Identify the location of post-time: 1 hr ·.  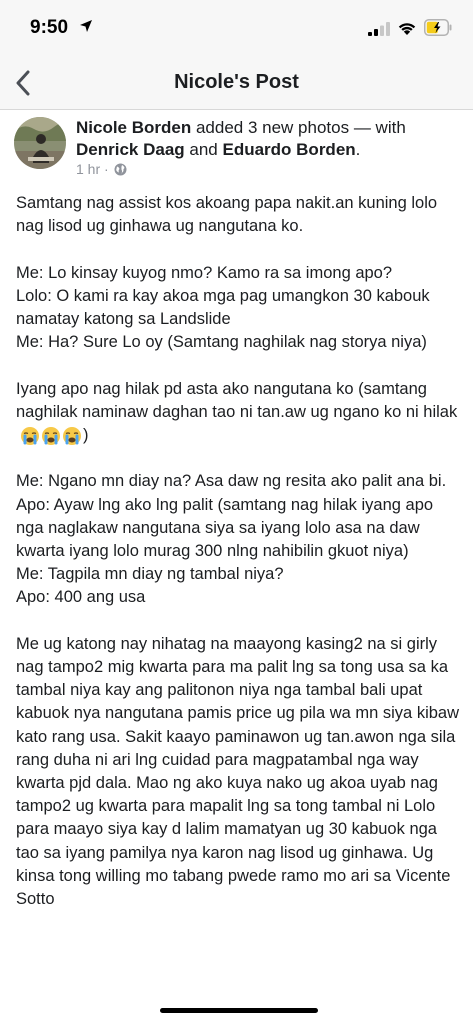
(92, 169).